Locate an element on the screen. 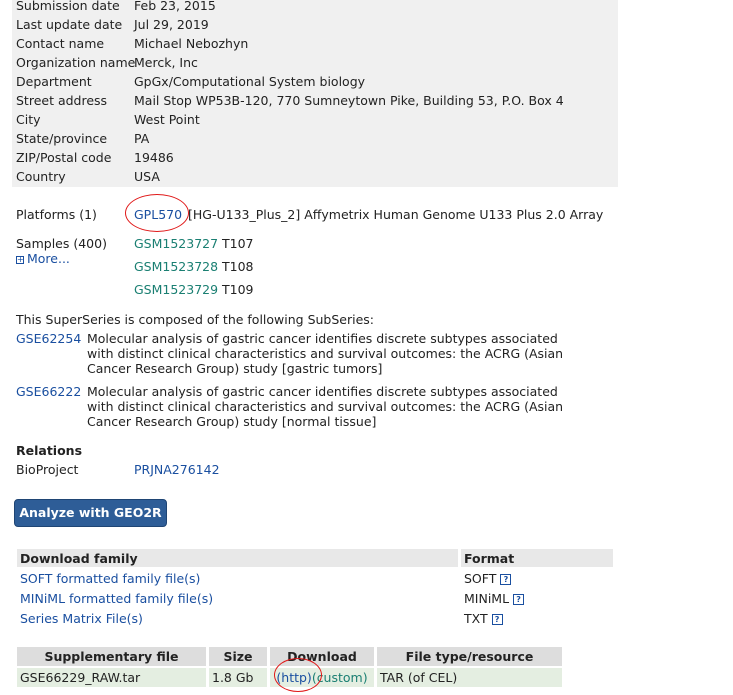 The image size is (733, 695). bioproject-label: BioProject is located at coordinates (47, 469).